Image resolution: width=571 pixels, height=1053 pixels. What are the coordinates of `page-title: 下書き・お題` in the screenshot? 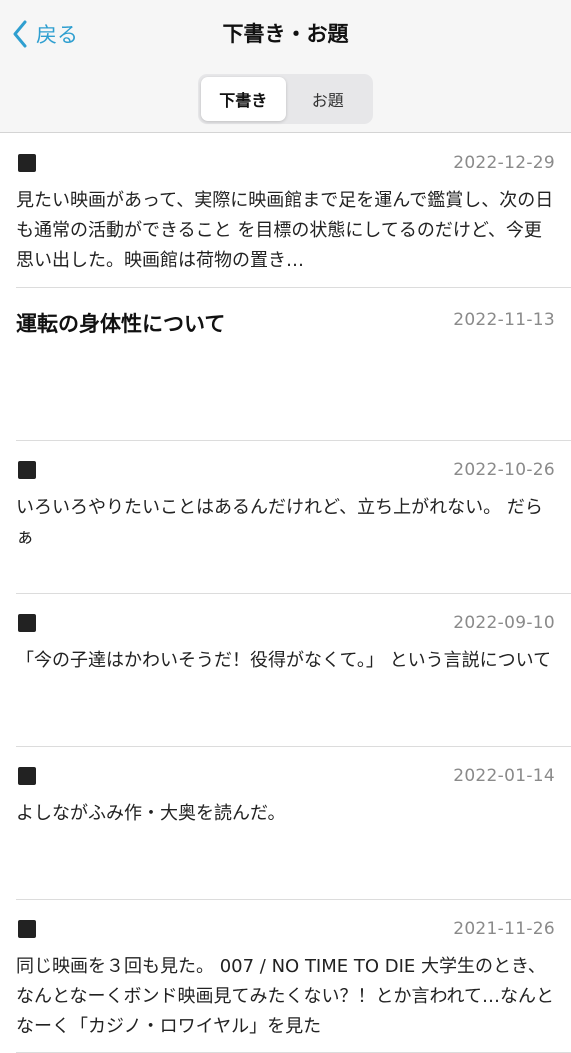 It's located at (285, 34).